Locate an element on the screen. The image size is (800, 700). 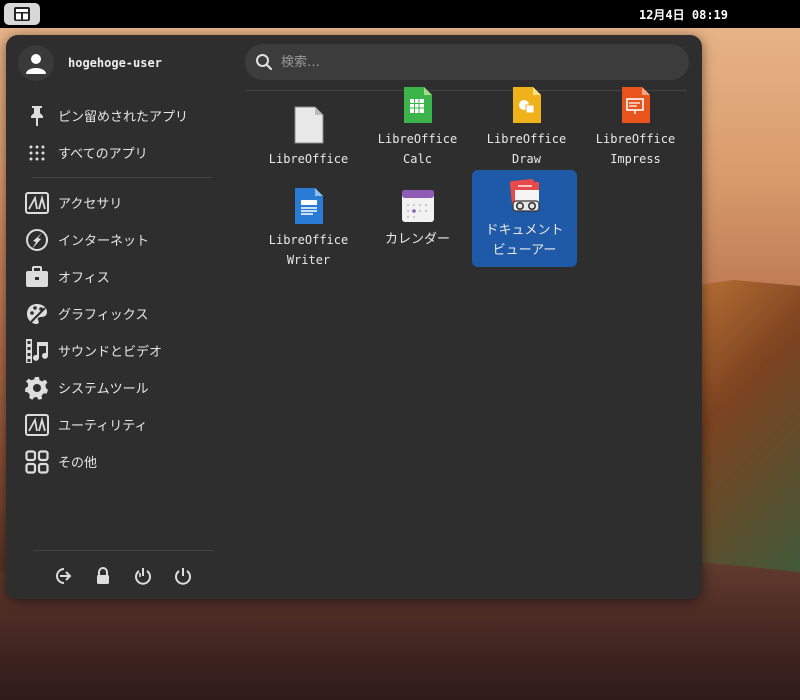
sidebar-item-label: アクセサリ is located at coordinates (90, 204).